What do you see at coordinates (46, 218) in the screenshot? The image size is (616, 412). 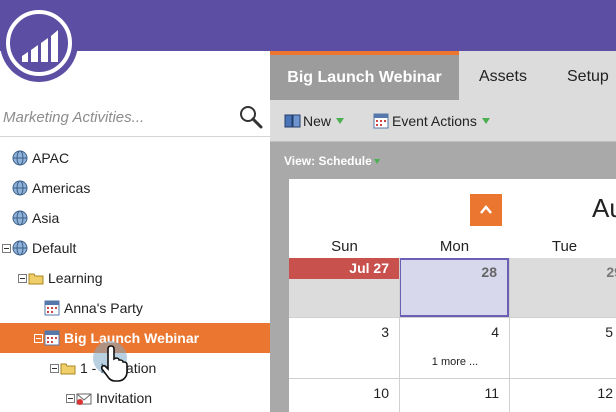 I see `tree-item-label: Asia` at bounding box center [46, 218].